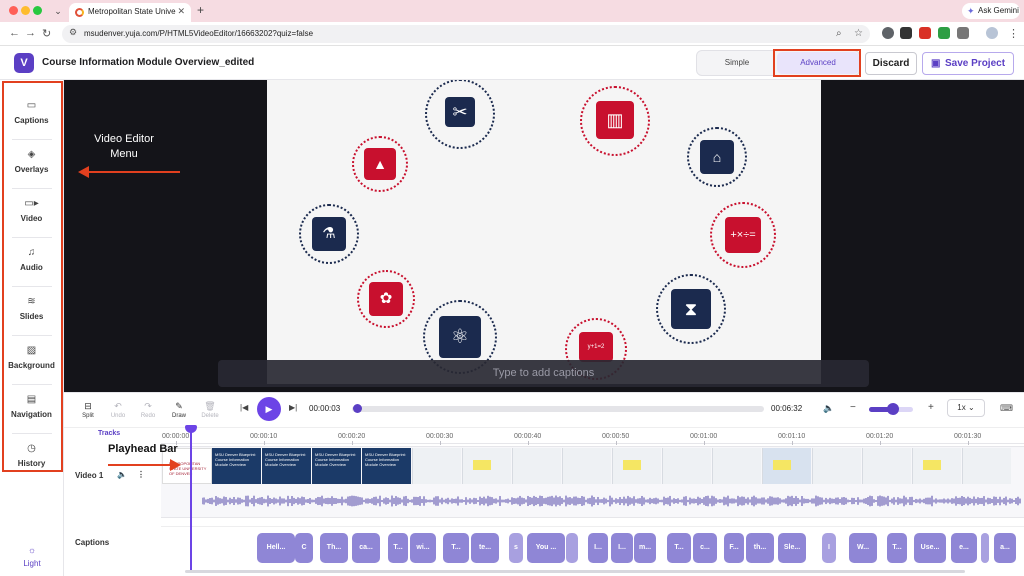 This screenshot has height=576, width=1024. I want to click on light-theme-toggle: ☼ Light, so click(32, 556).